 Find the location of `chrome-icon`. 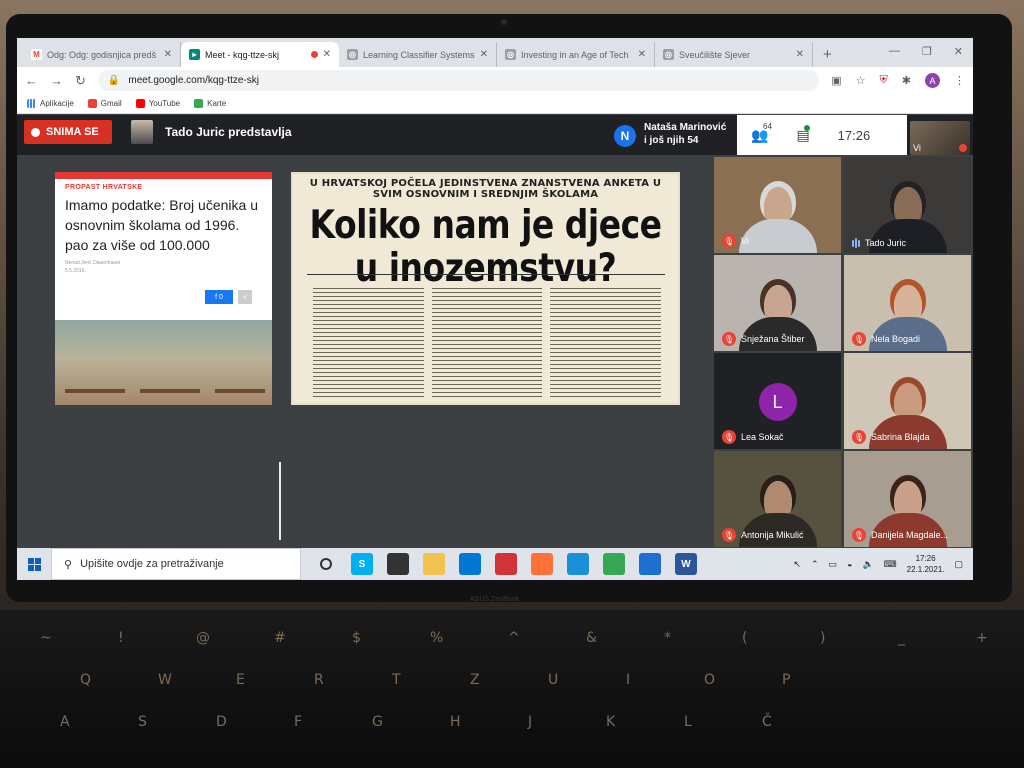

chrome-icon is located at coordinates (614, 564).